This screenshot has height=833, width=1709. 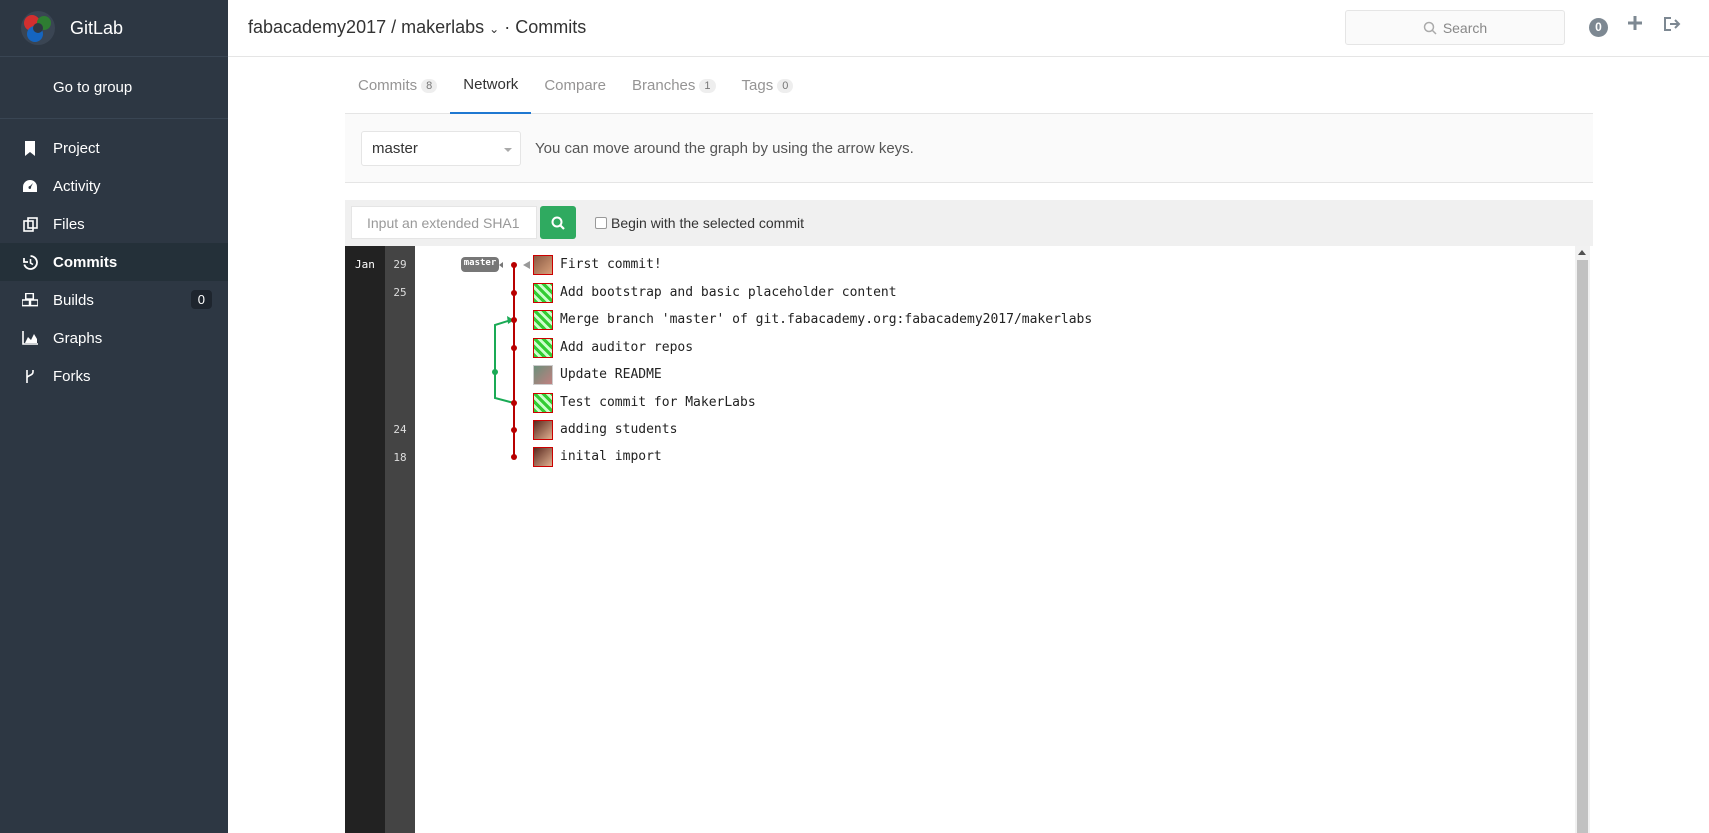 I want to click on sha-search-button, so click(x=558, y=222).